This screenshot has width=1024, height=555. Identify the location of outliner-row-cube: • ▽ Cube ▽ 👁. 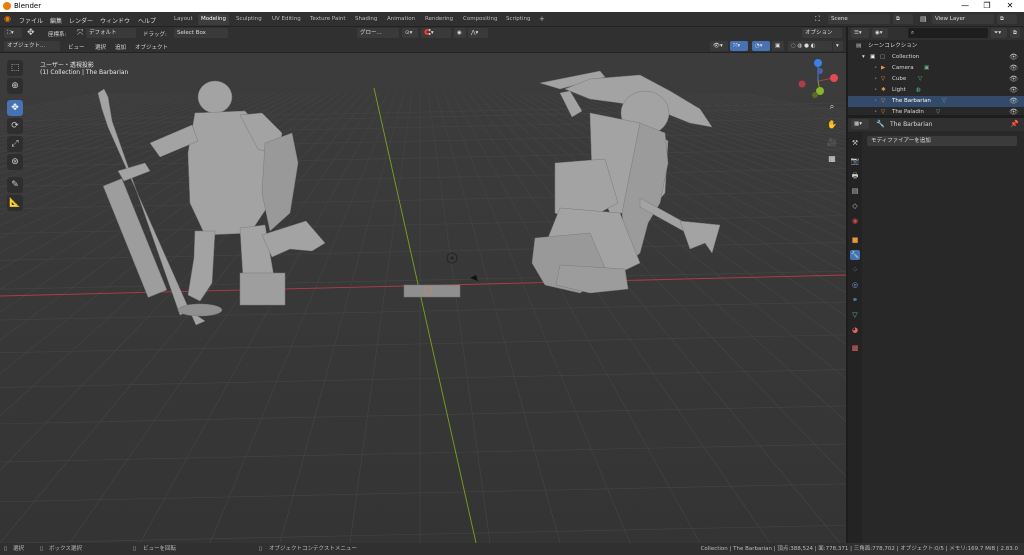
(936, 79).